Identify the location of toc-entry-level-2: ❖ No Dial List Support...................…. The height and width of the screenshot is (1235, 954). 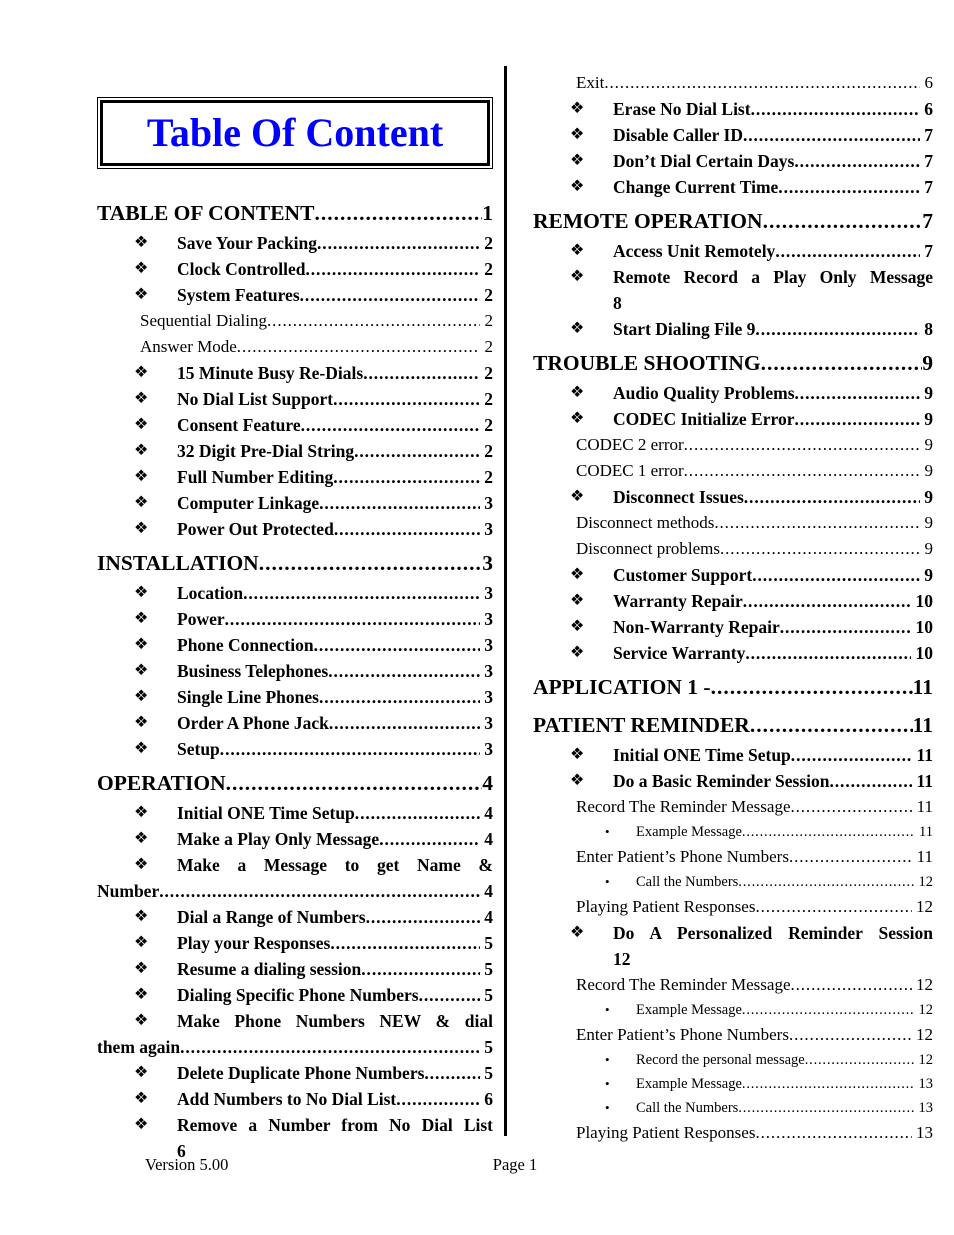
(295, 399).